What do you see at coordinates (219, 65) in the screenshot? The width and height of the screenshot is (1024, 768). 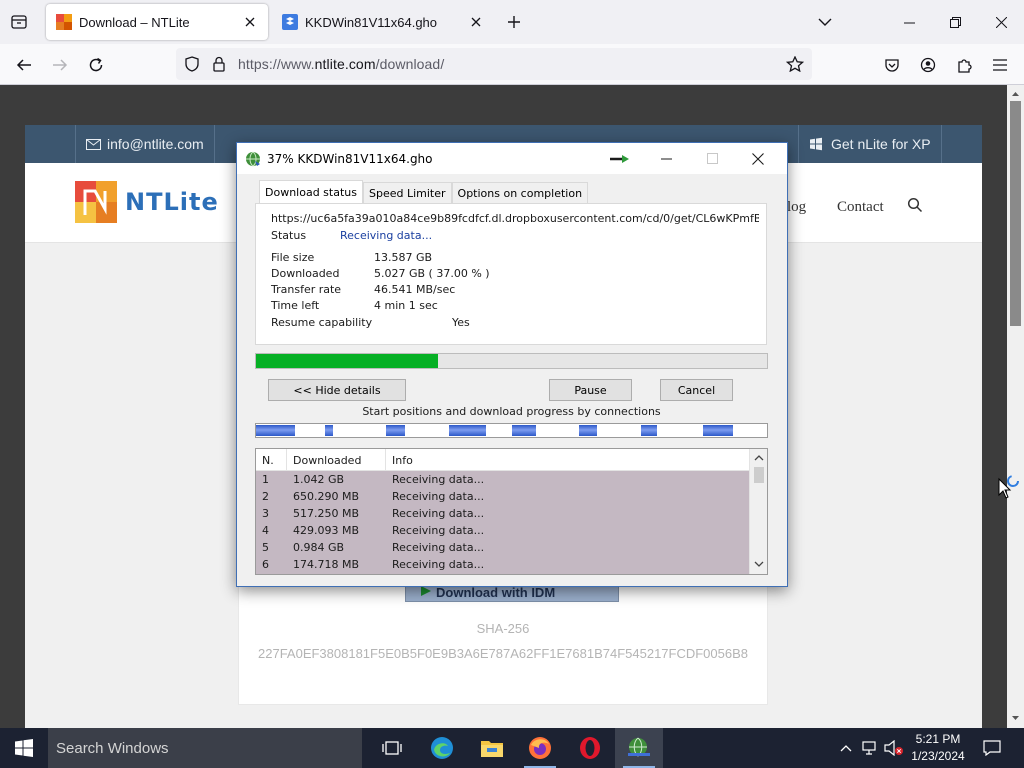 I see `lock-icon` at bounding box center [219, 65].